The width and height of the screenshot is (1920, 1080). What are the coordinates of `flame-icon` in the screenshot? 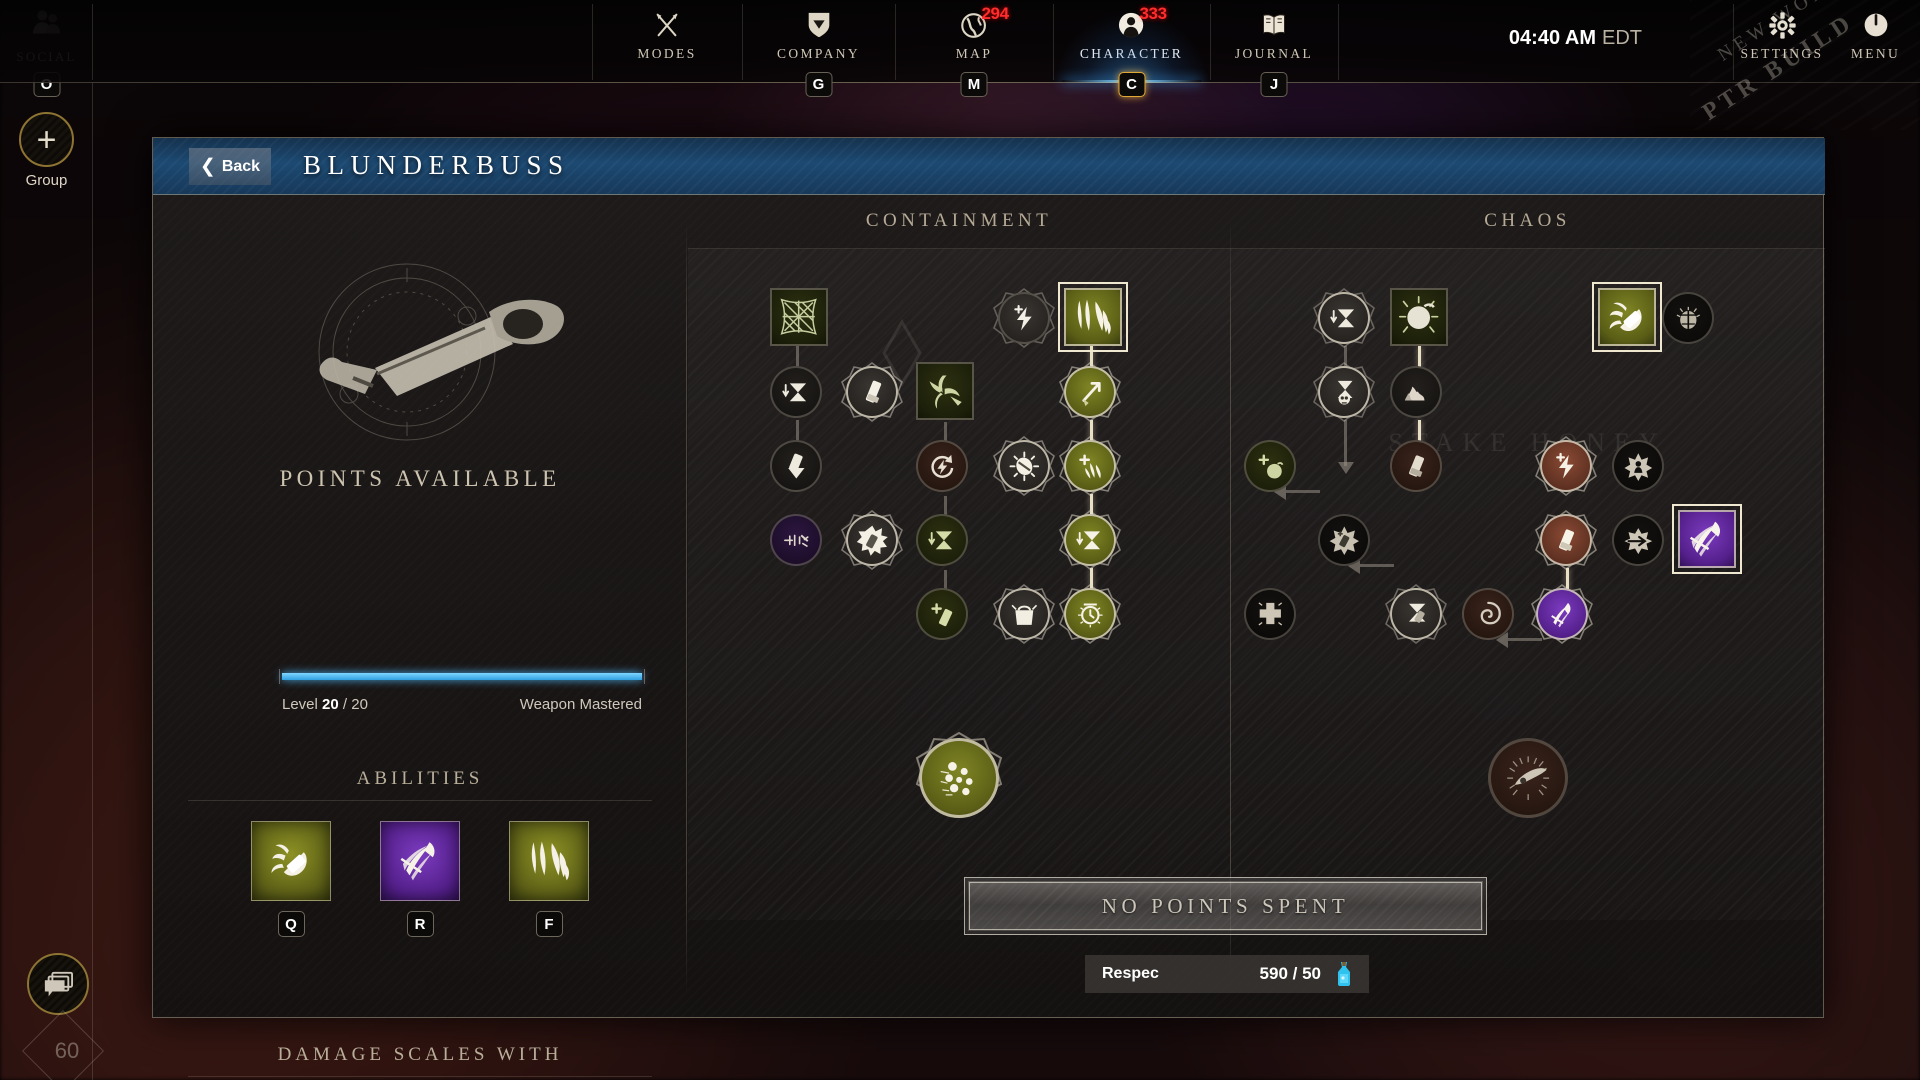 It's located at (1414, 393).